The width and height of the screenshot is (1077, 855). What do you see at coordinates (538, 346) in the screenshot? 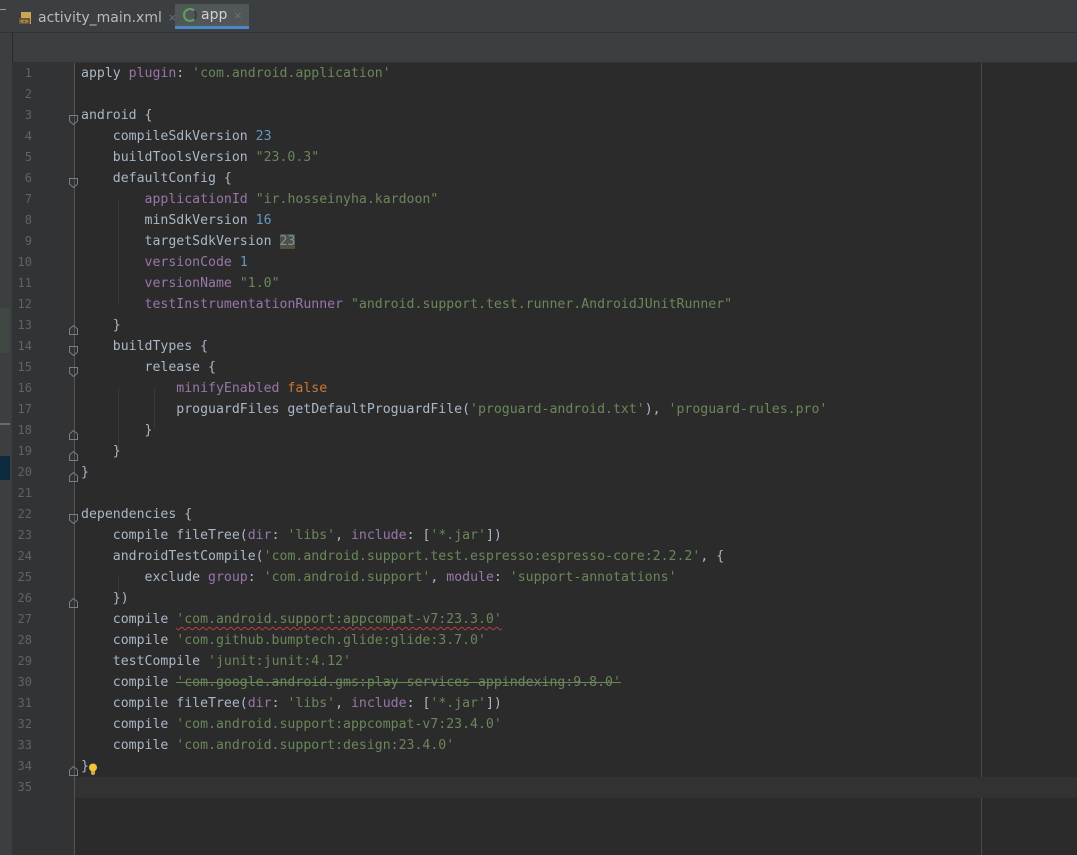
I see `code-line: 14 buildTypes {` at bounding box center [538, 346].